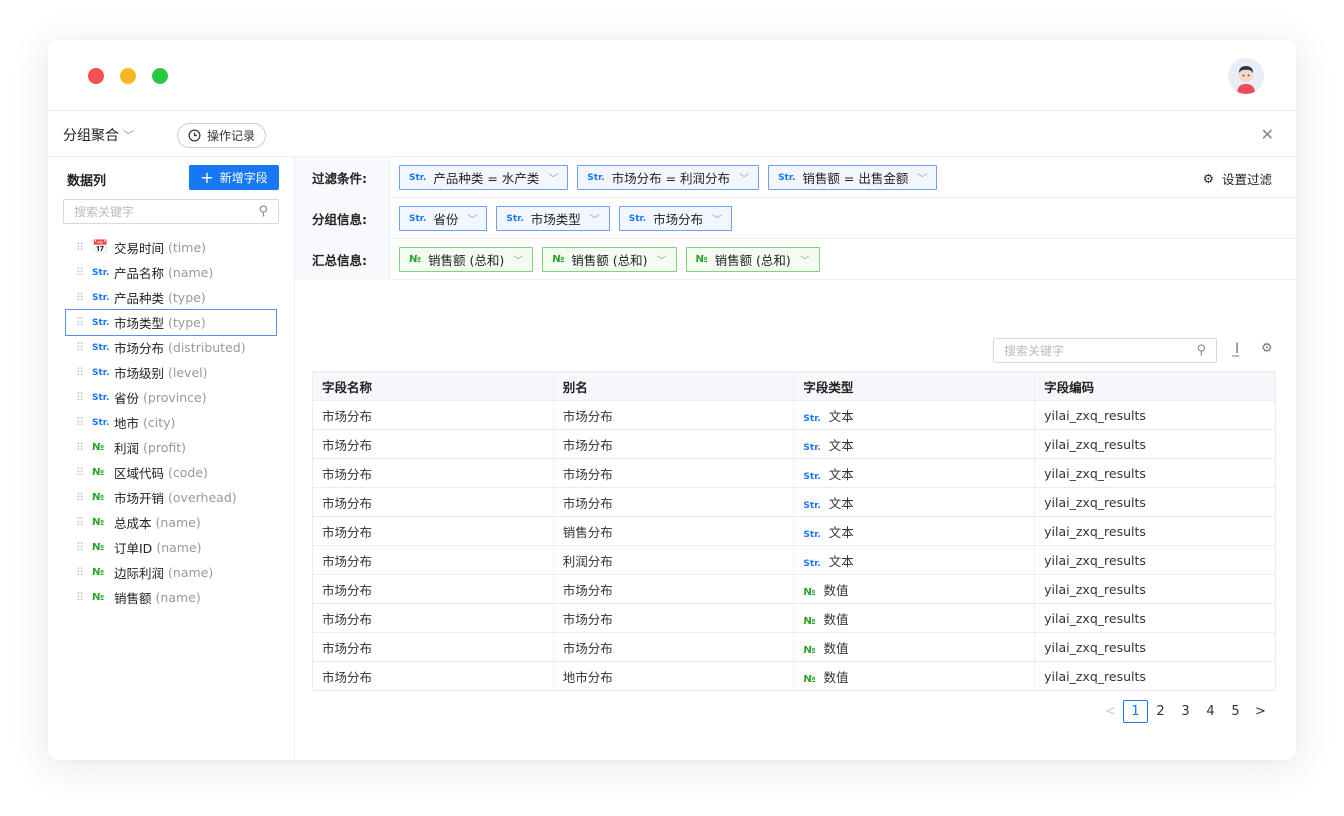  Describe the element at coordinates (673, 386) in the screenshot. I see `column-header: 别名` at that location.